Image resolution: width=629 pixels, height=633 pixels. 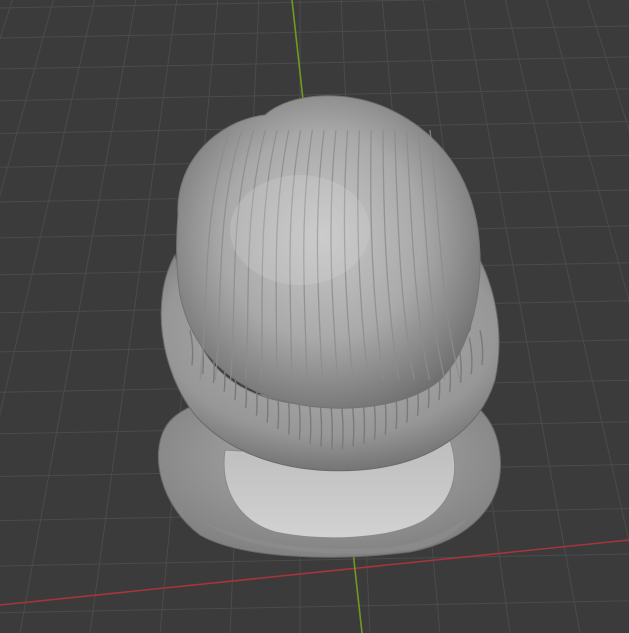 What do you see at coordinates (300, 230) in the screenshot?
I see `mesh-highlight` at bounding box center [300, 230].